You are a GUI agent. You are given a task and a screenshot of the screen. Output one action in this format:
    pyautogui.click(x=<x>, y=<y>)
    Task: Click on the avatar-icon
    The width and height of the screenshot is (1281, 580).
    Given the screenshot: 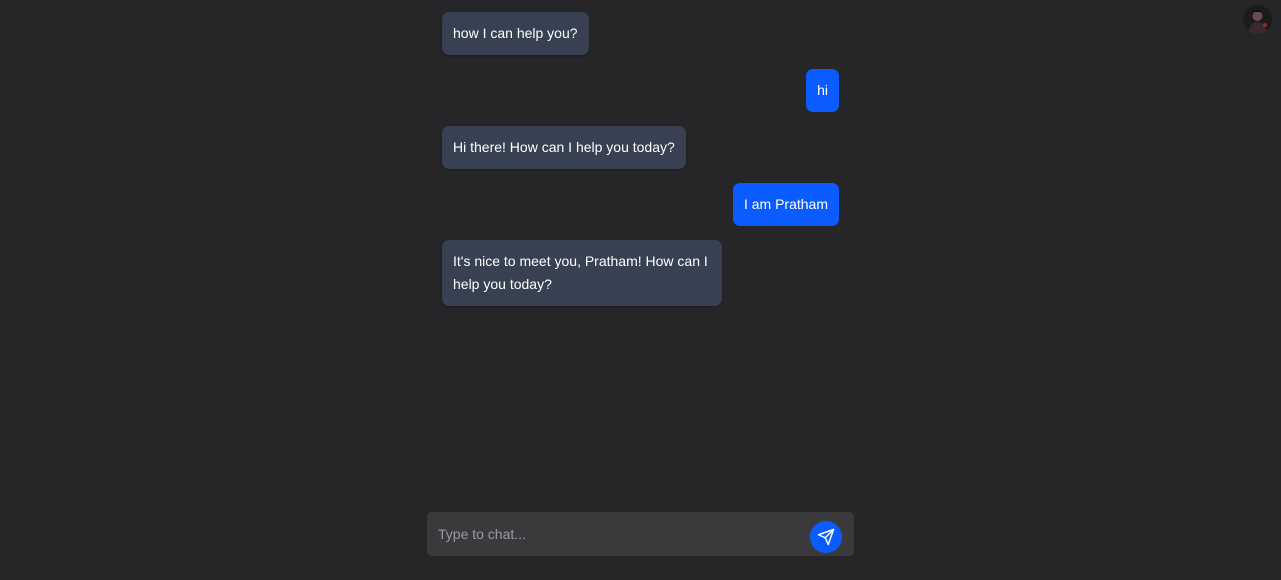 What is the action you would take?
    pyautogui.click(x=1257, y=19)
    